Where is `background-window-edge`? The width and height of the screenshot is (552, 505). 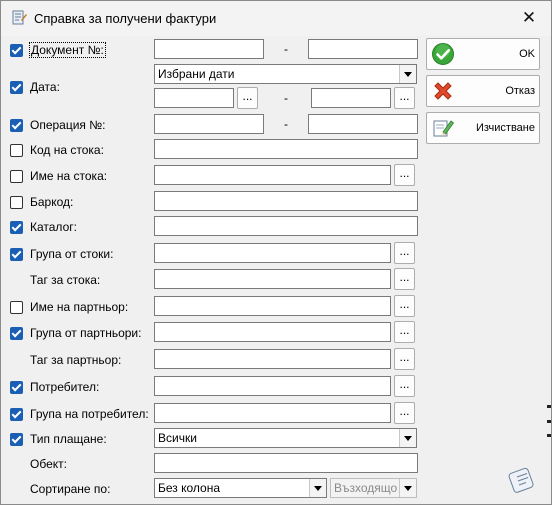
background-window-edge is located at coordinates (549, 421).